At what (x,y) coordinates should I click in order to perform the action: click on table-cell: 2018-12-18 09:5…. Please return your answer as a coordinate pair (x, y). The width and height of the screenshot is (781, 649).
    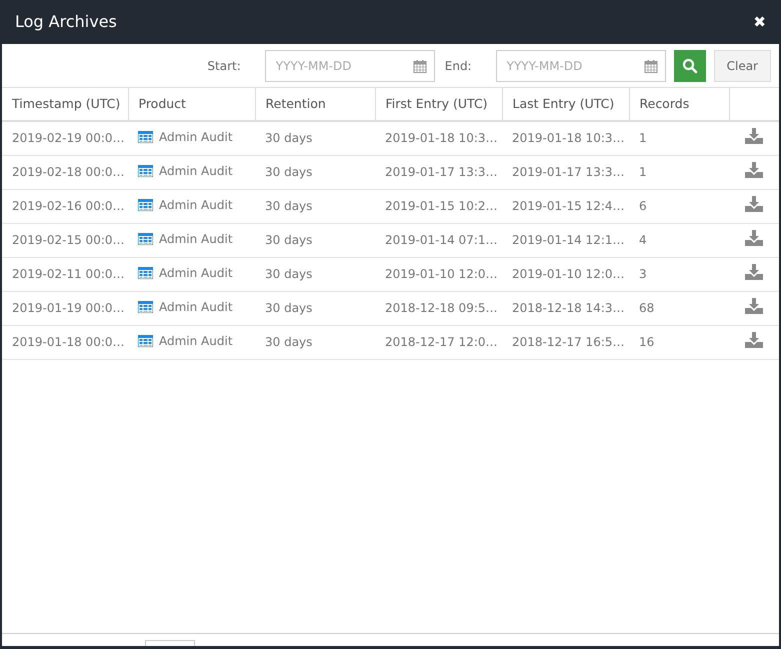
    Looking at the image, I should click on (438, 308).